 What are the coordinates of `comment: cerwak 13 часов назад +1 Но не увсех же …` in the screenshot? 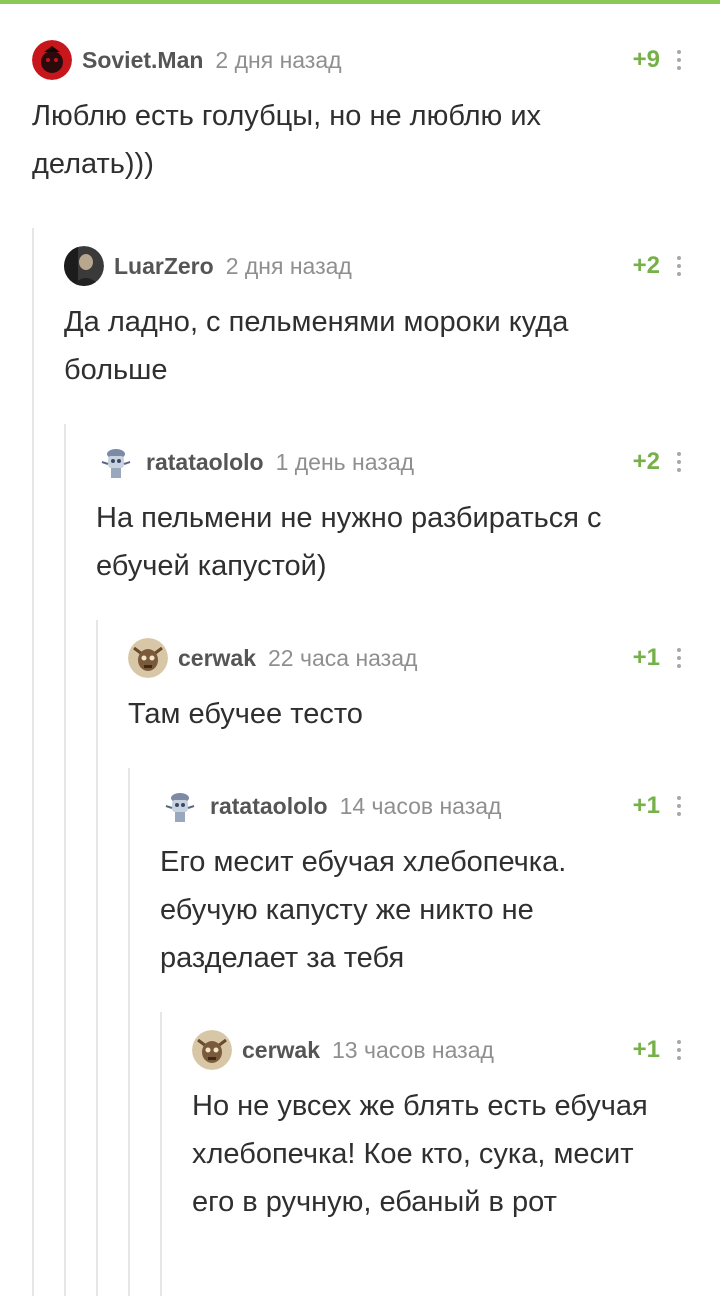 It's located at (456, 1128).